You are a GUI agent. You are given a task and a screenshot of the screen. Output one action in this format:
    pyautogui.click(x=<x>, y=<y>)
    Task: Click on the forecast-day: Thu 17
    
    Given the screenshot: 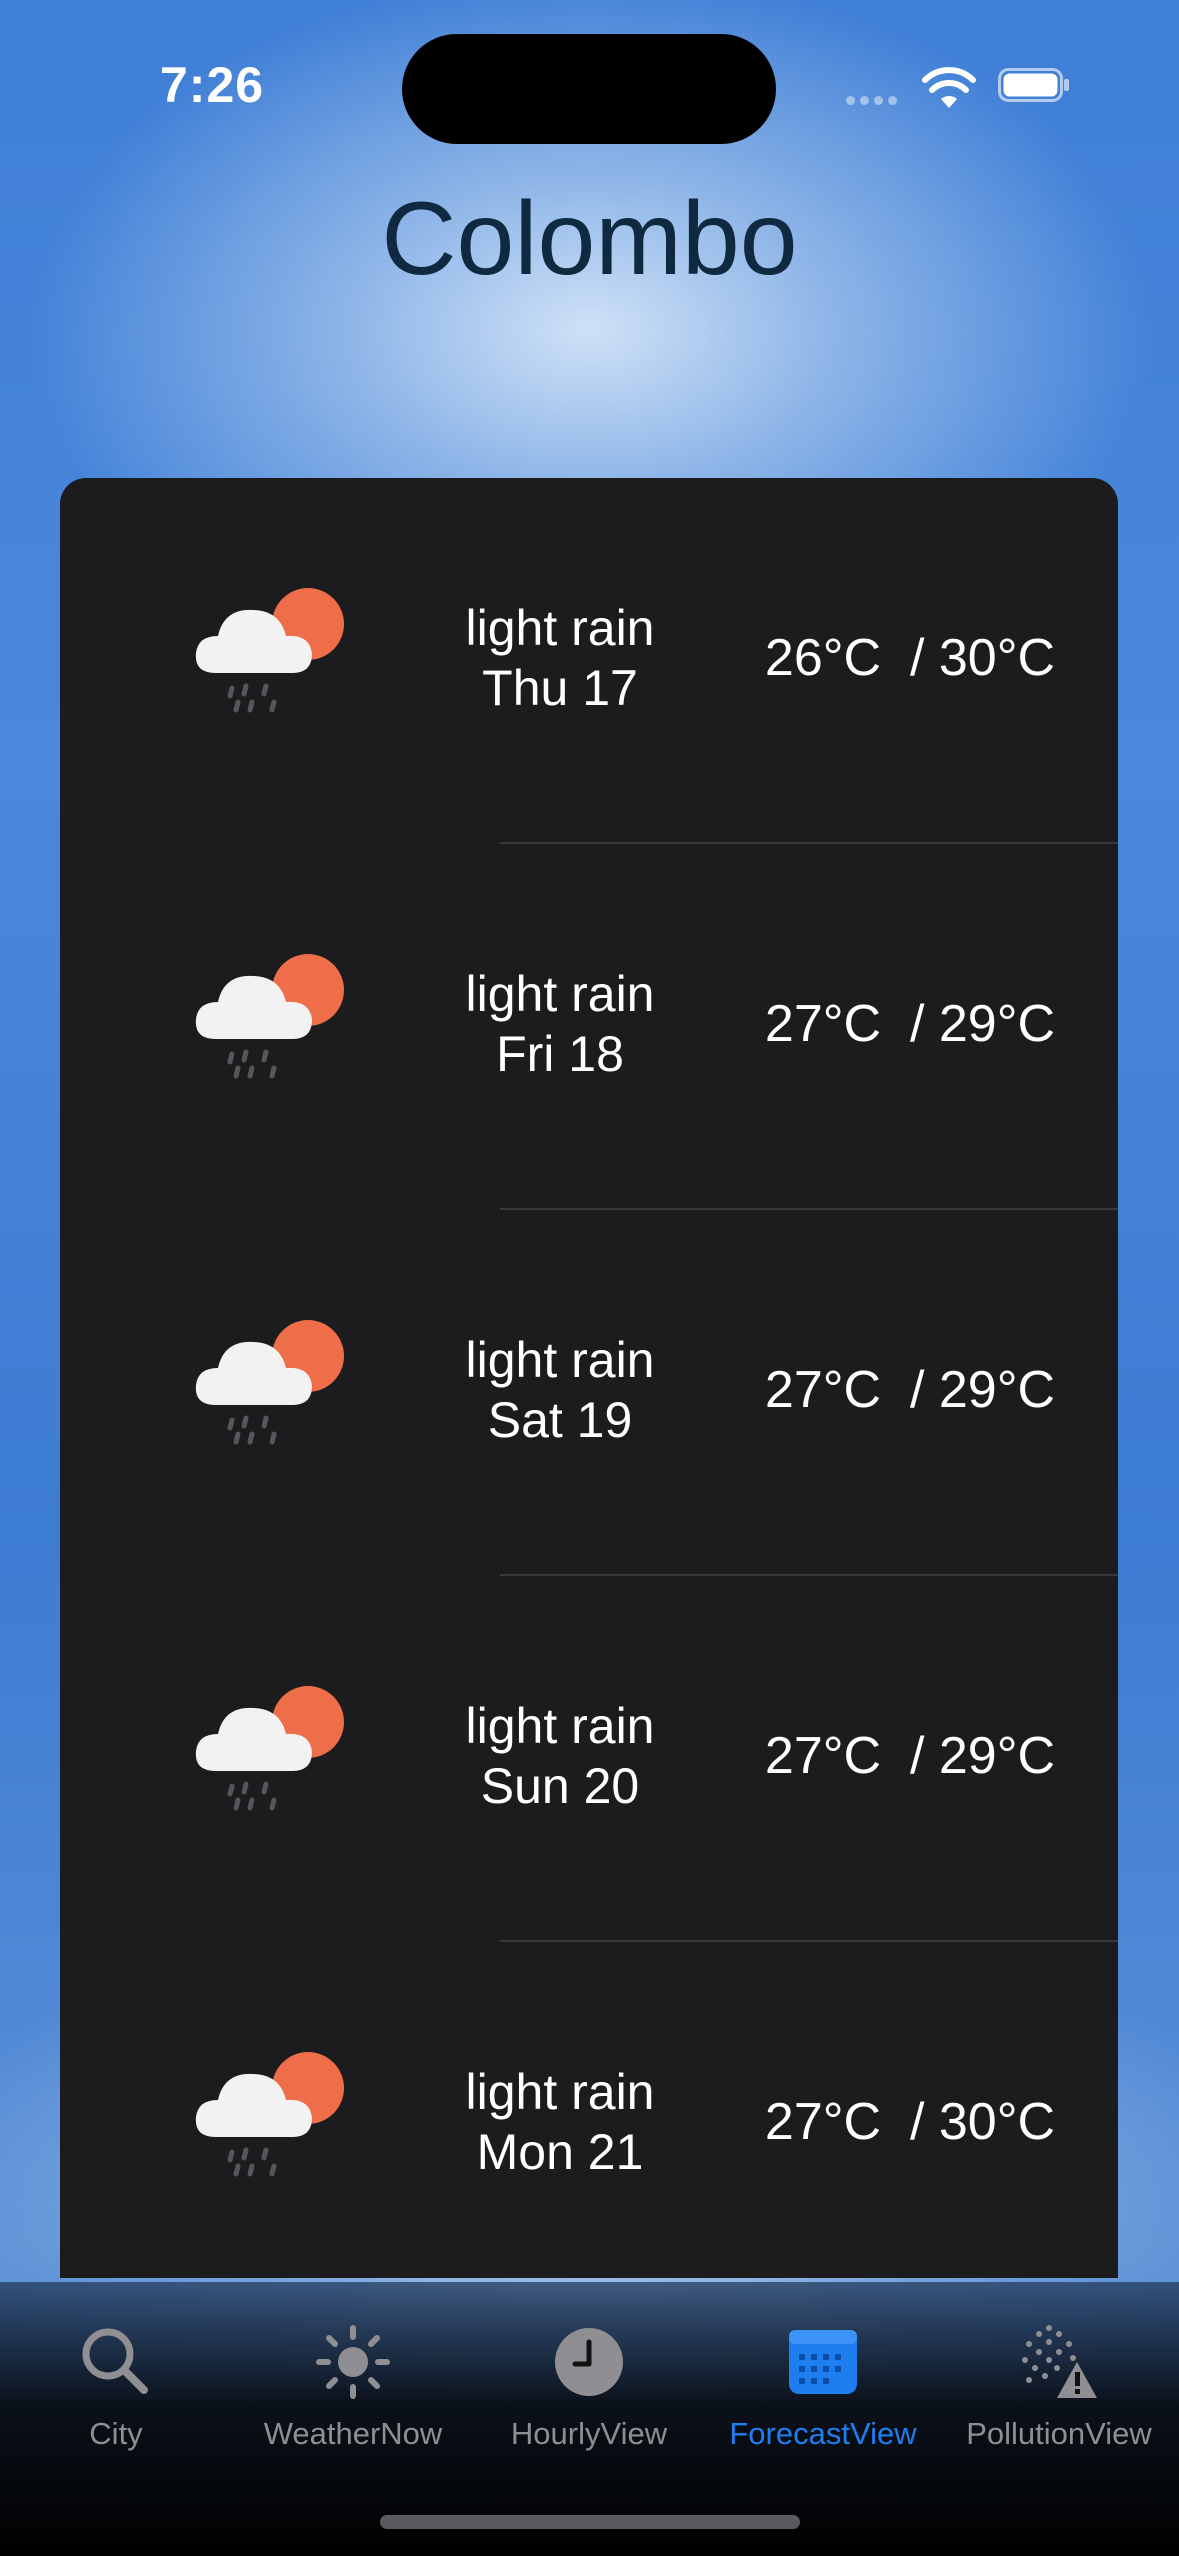 What is the action you would take?
    pyautogui.click(x=560, y=688)
    